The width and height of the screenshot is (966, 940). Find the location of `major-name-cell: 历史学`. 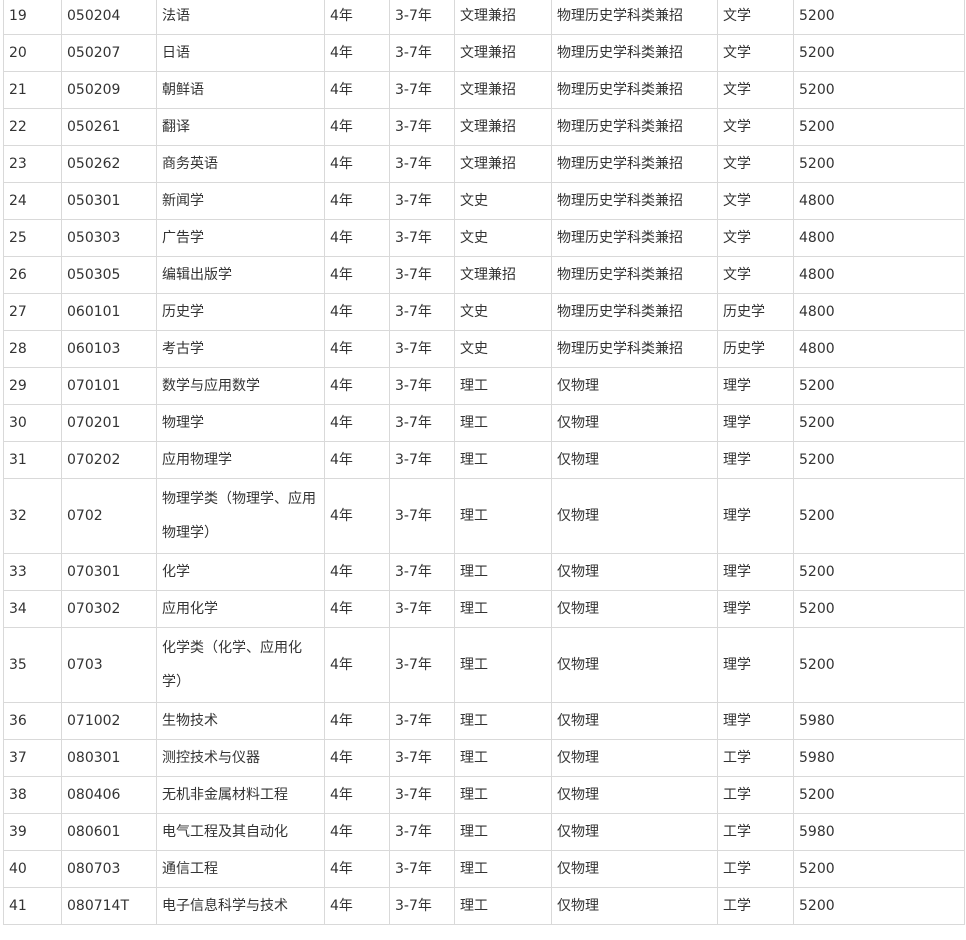

major-name-cell: 历史学 is located at coordinates (240, 312).